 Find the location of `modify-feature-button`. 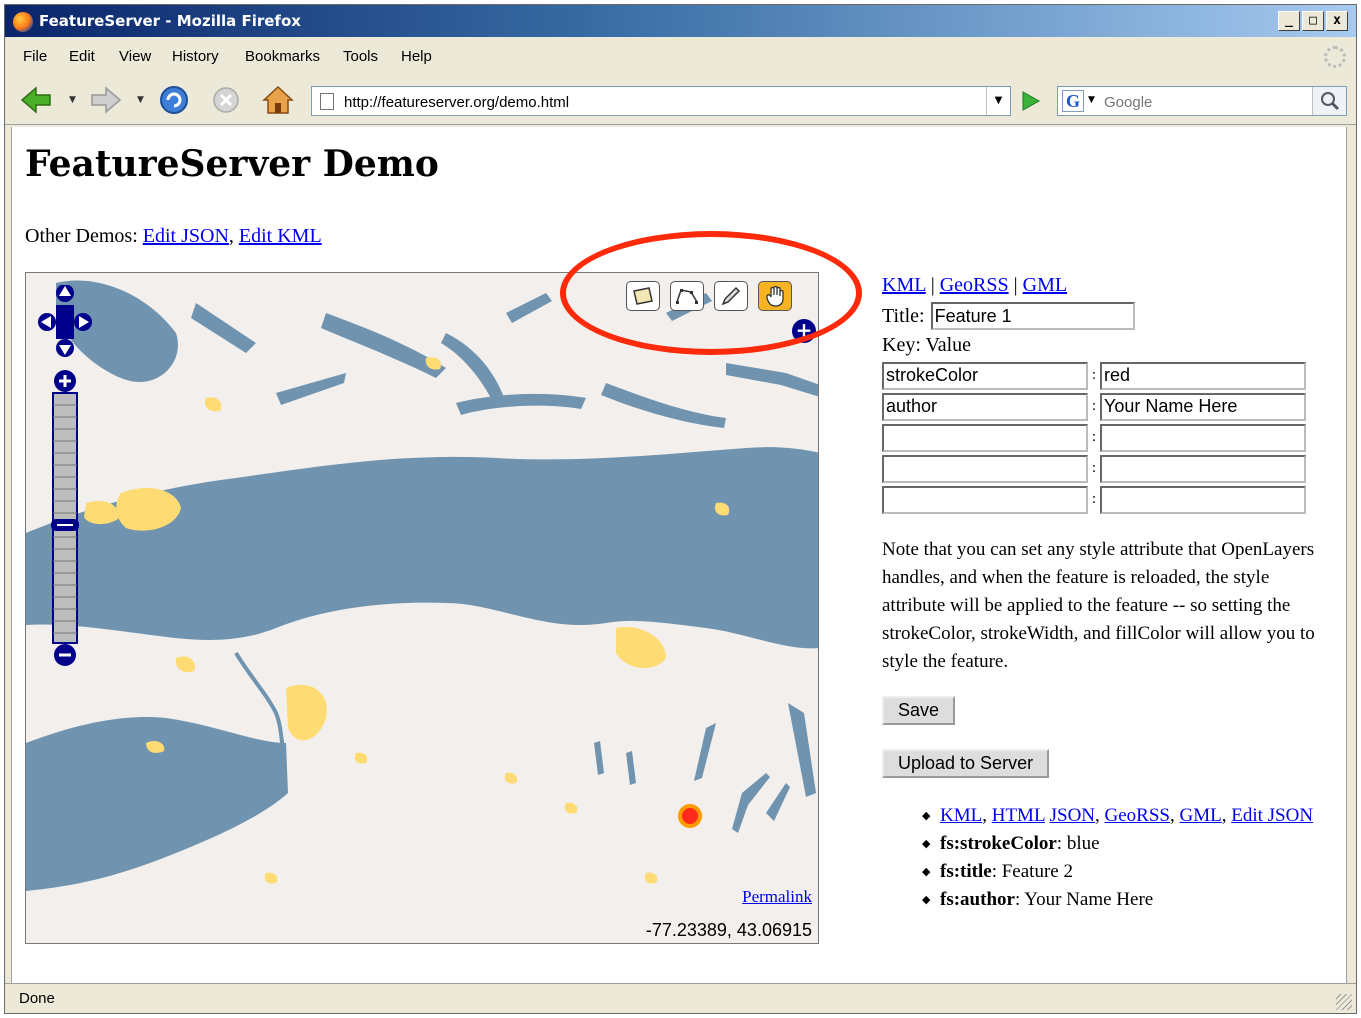

modify-feature-button is located at coordinates (731, 296).